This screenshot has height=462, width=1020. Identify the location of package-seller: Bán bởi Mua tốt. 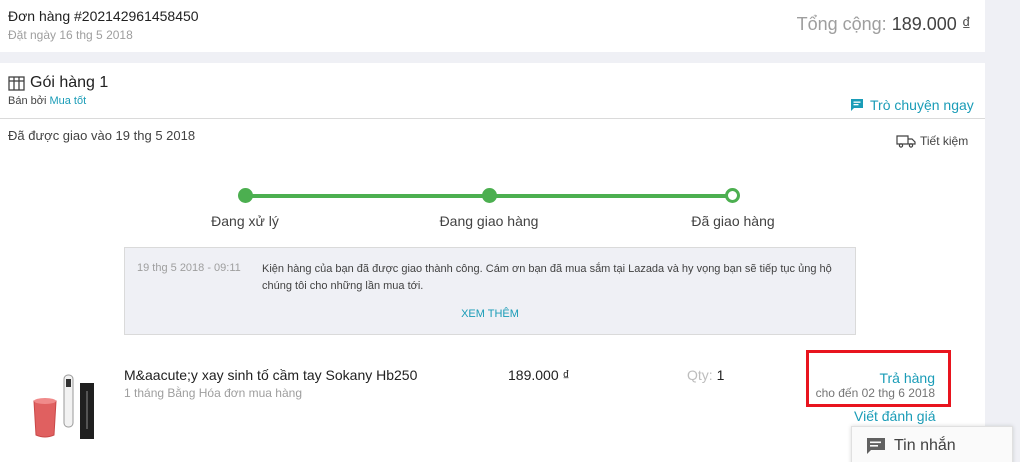
(47, 101).